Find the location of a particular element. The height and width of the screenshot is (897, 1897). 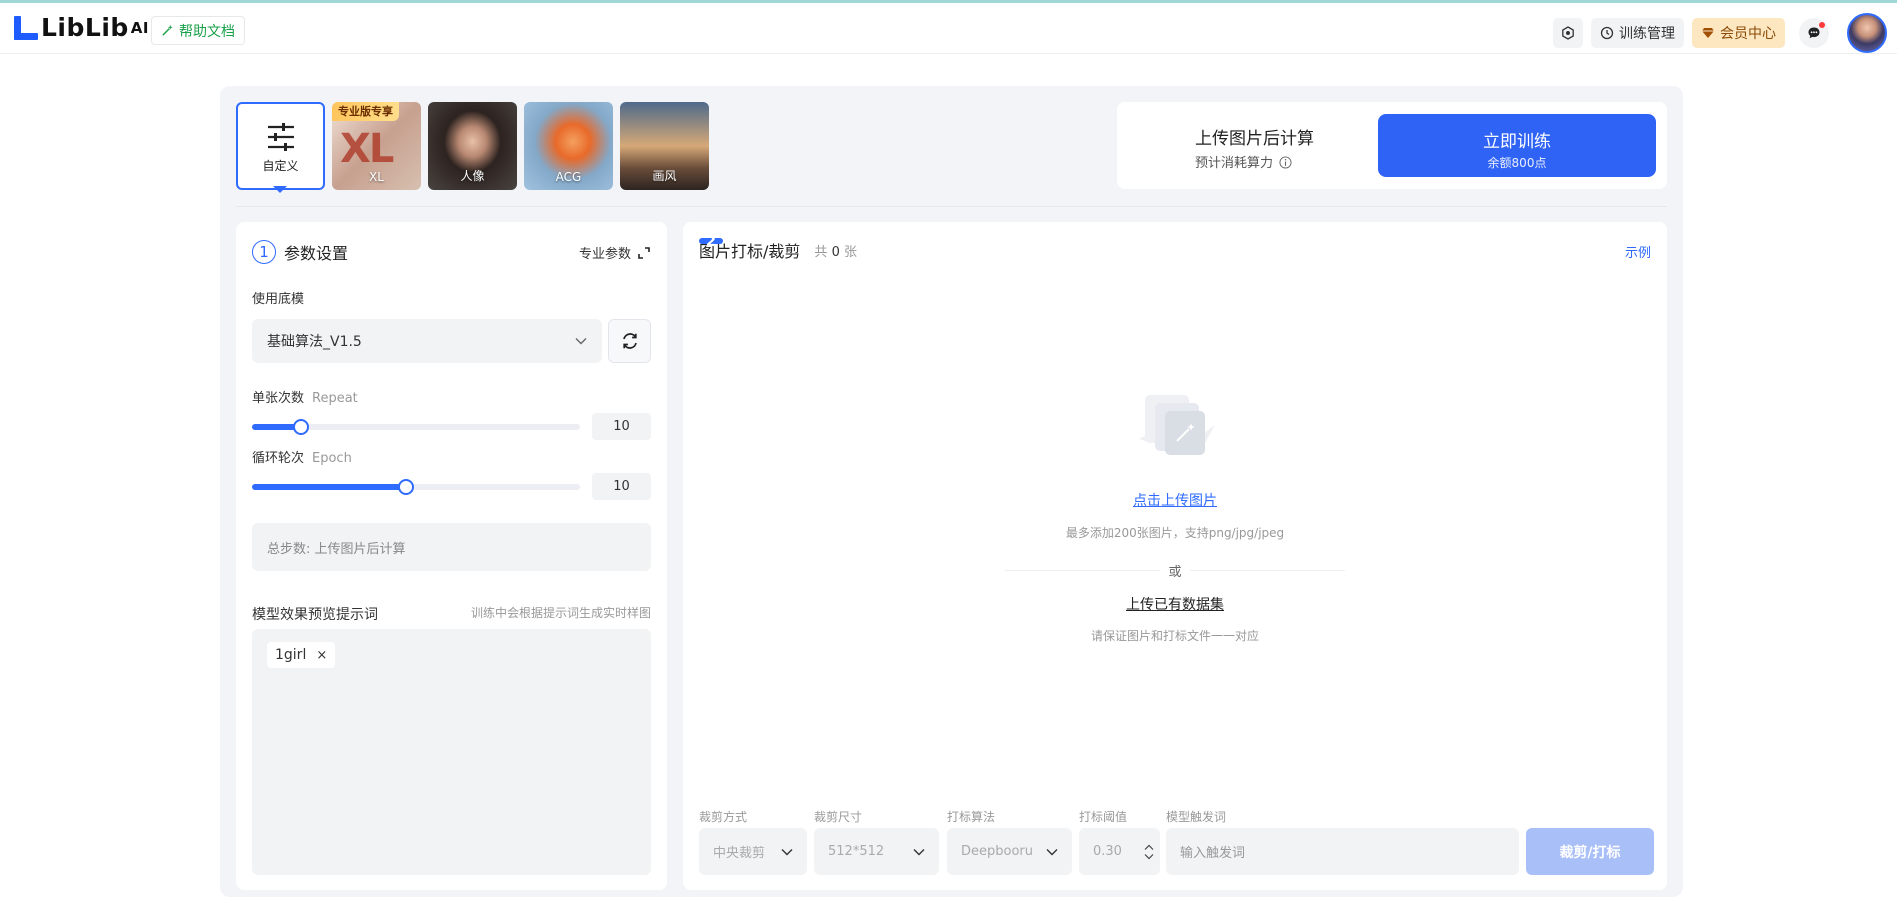

preset-custom: 自定义 is located at coordinates (280, 146).